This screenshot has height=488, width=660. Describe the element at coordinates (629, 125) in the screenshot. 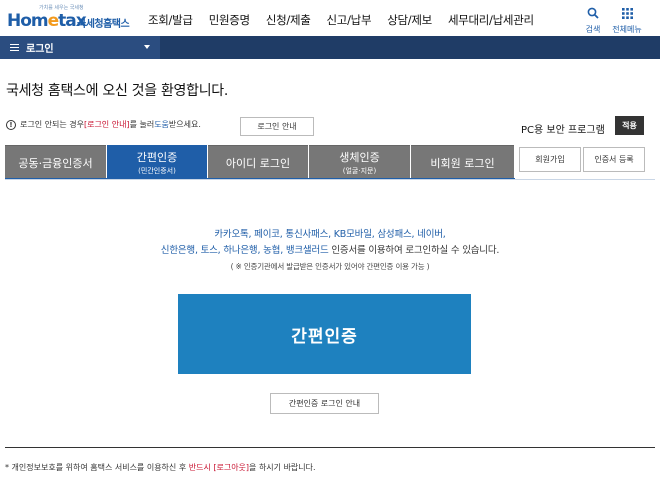

I see `apply-security-button: 적용` at that location.